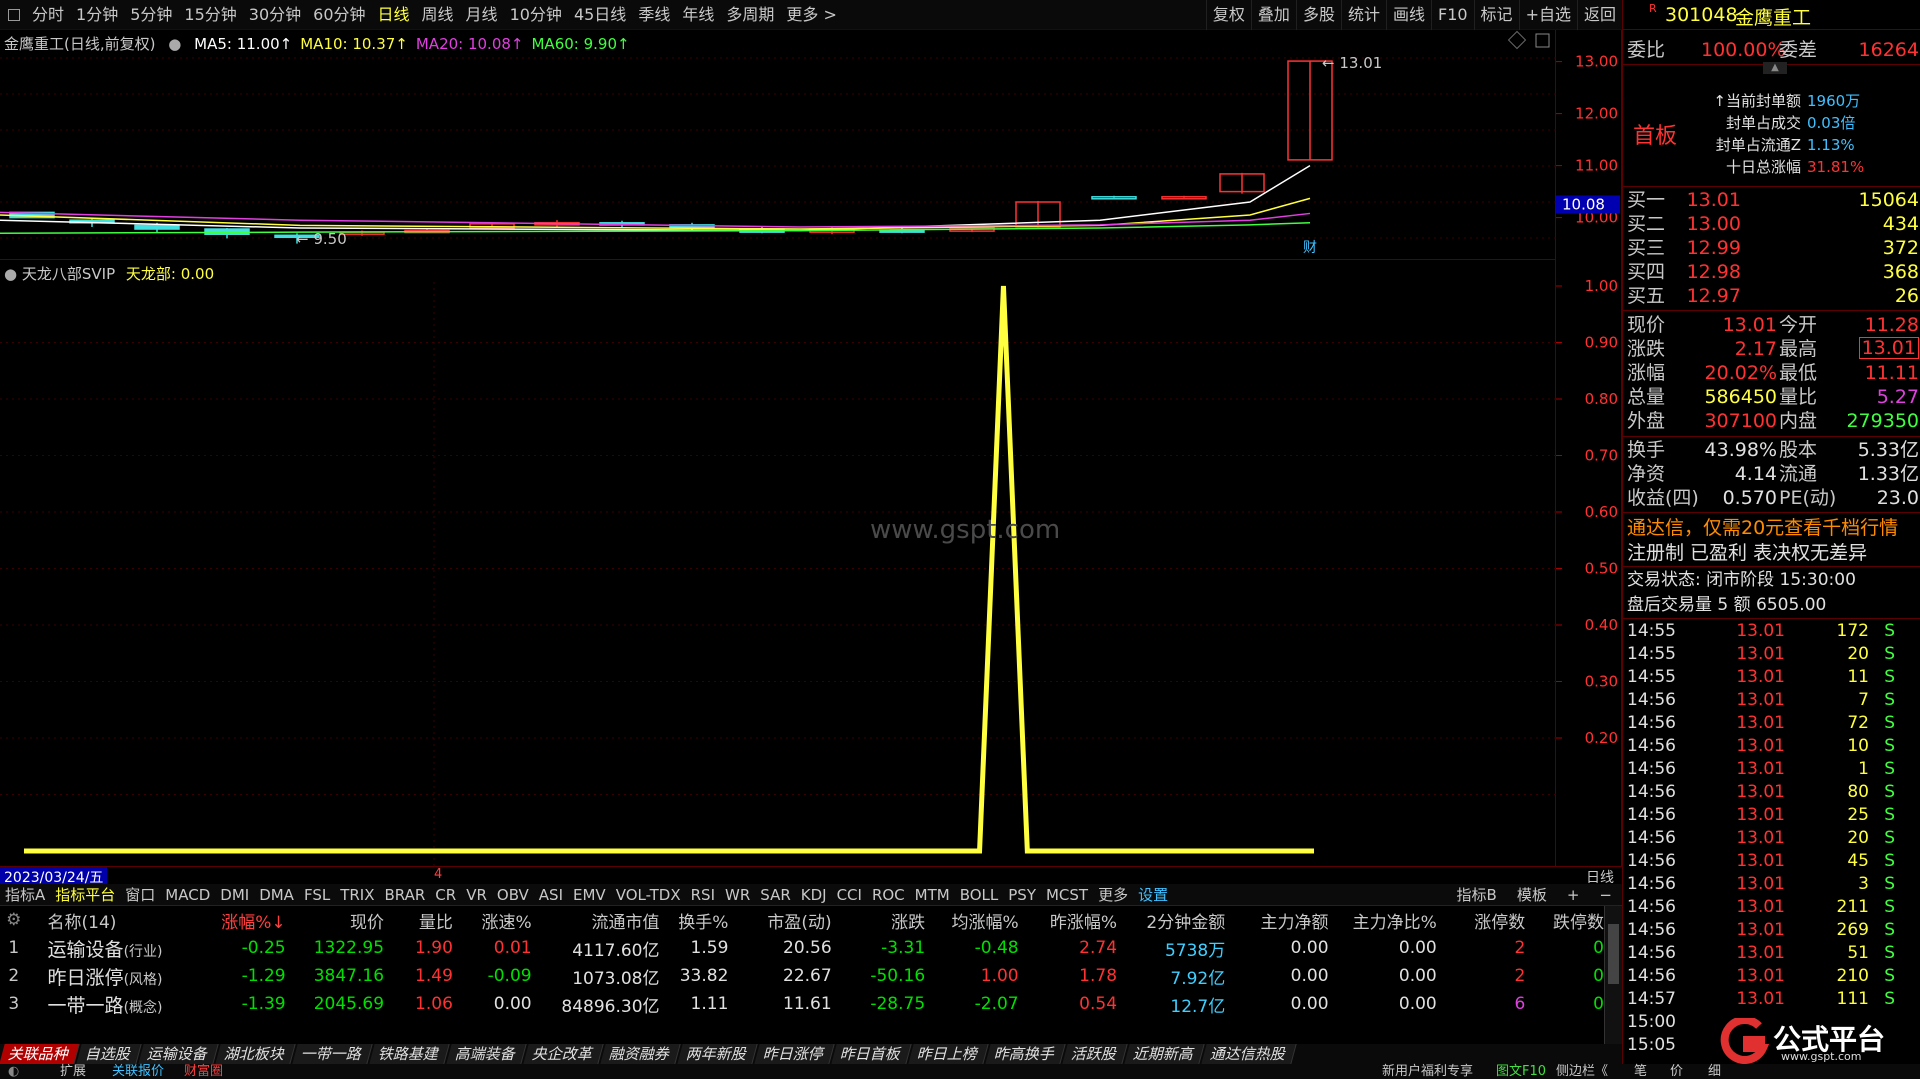 The image size is (1920, 1079). I want to click on indicator-tab-22: BOLL, so click(979, 895).